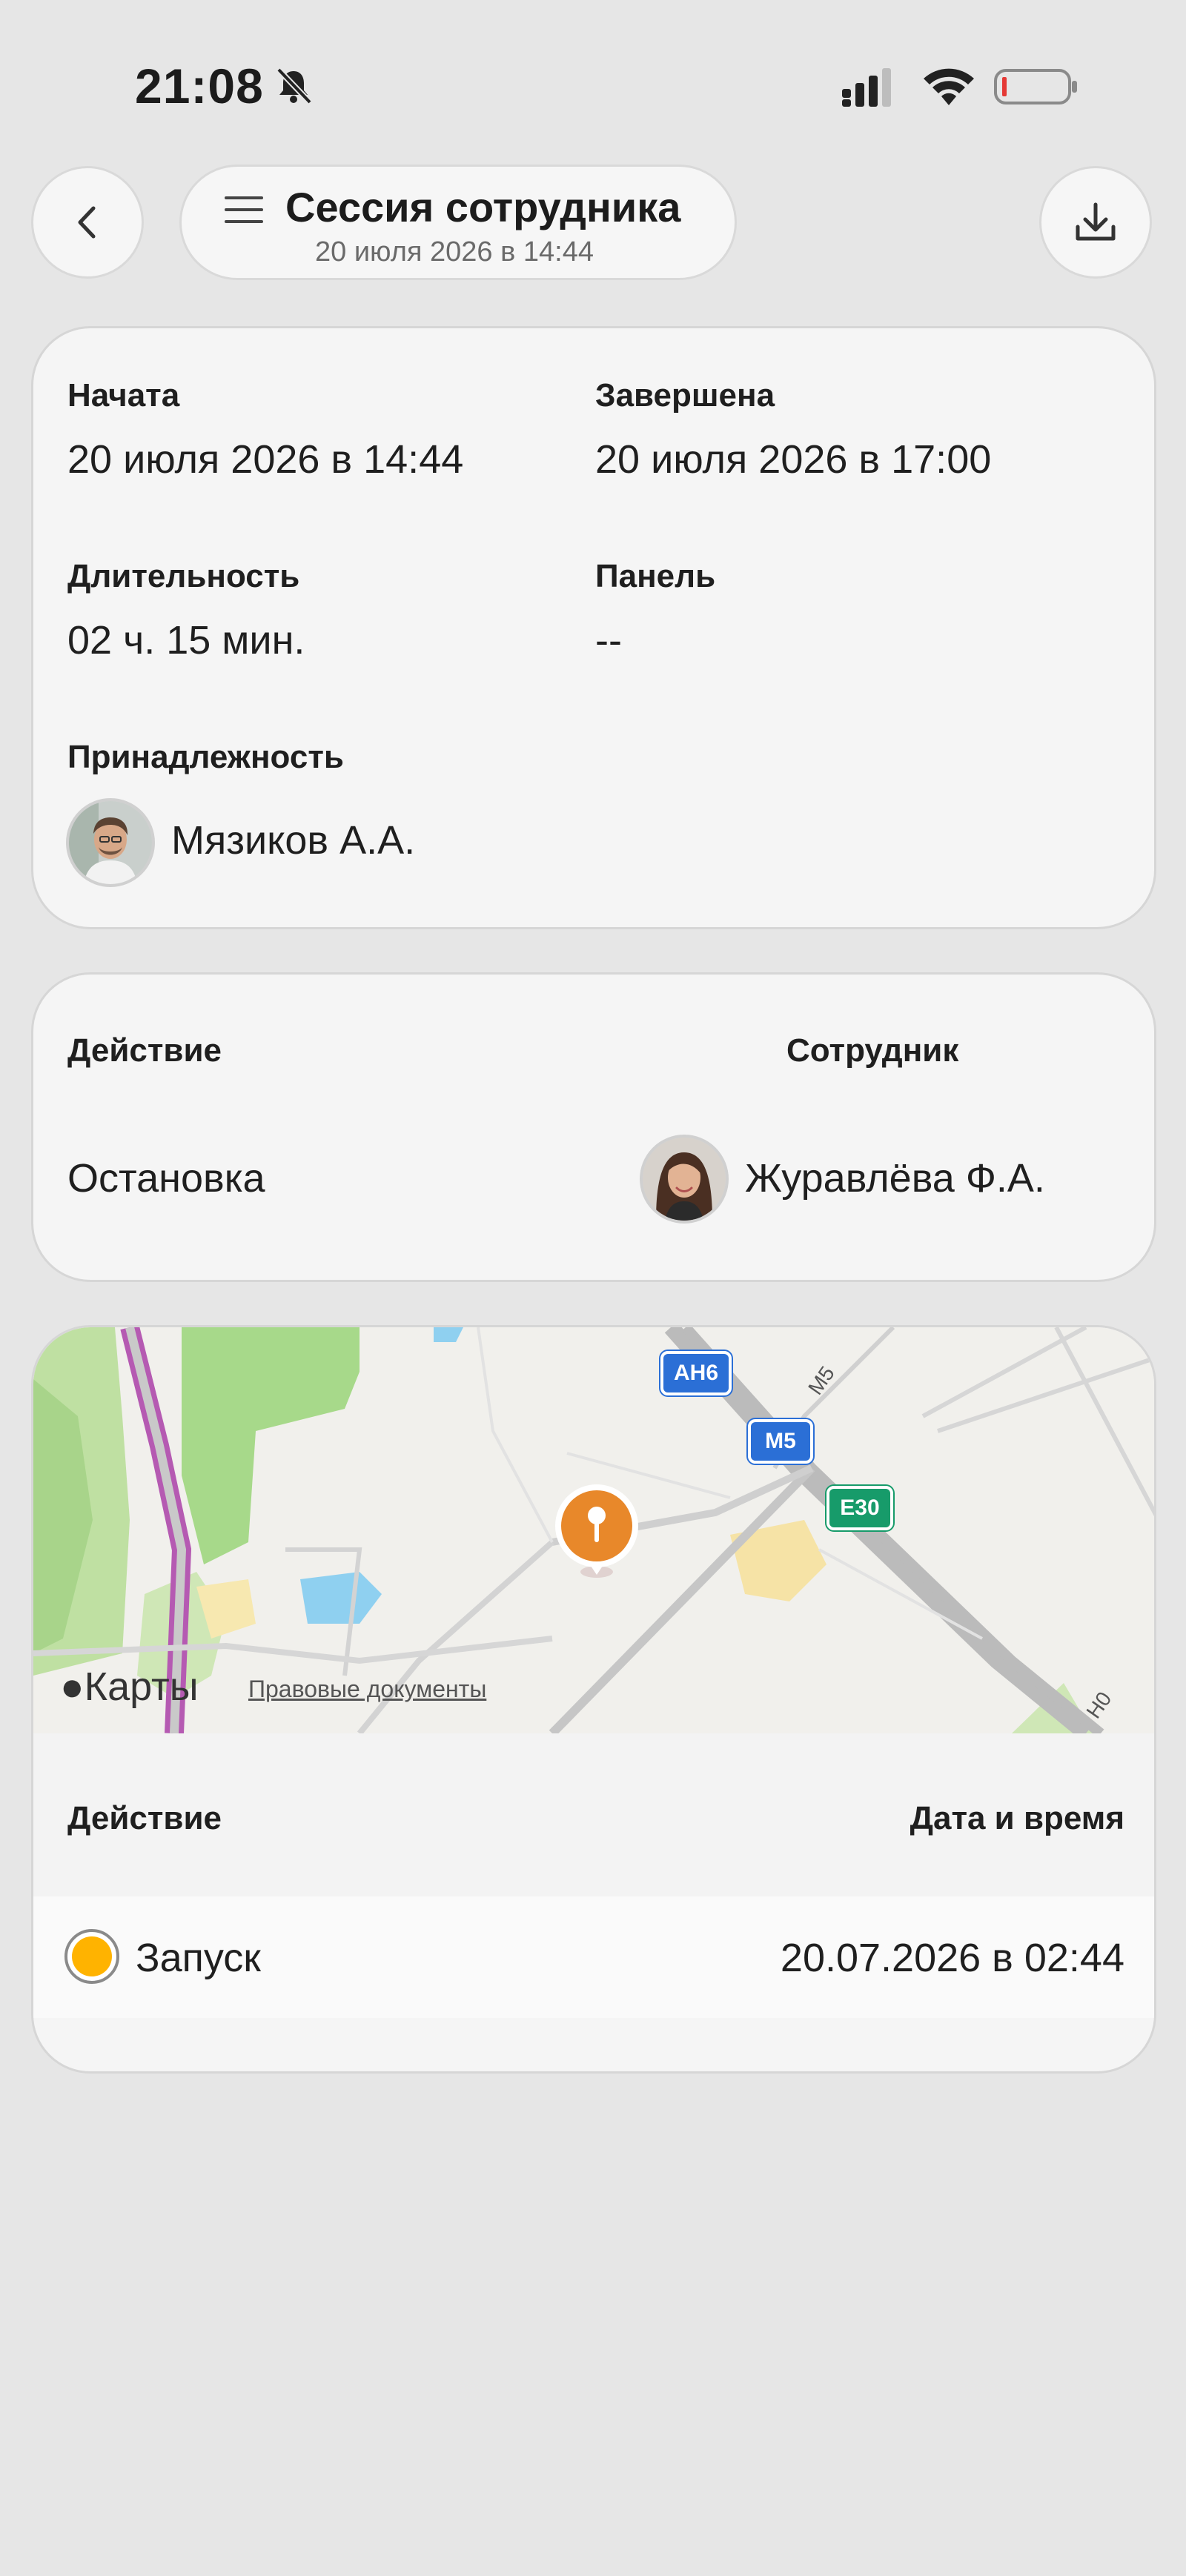  I want to click on download-button, so click(1095, 222).